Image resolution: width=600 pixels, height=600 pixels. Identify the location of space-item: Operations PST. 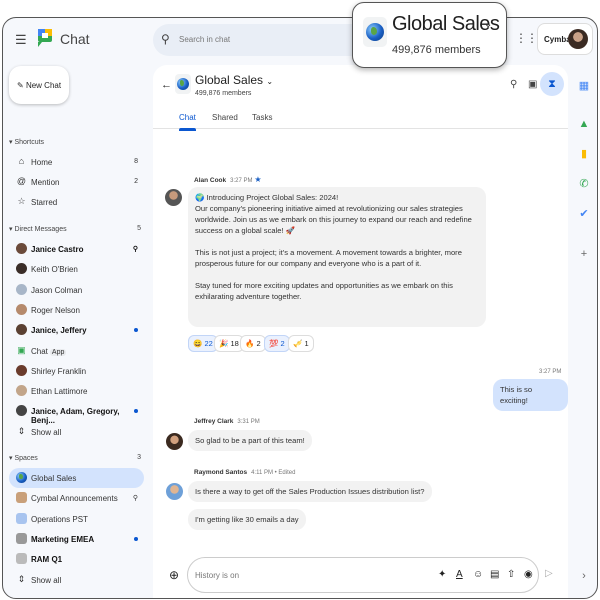
(76, 519).